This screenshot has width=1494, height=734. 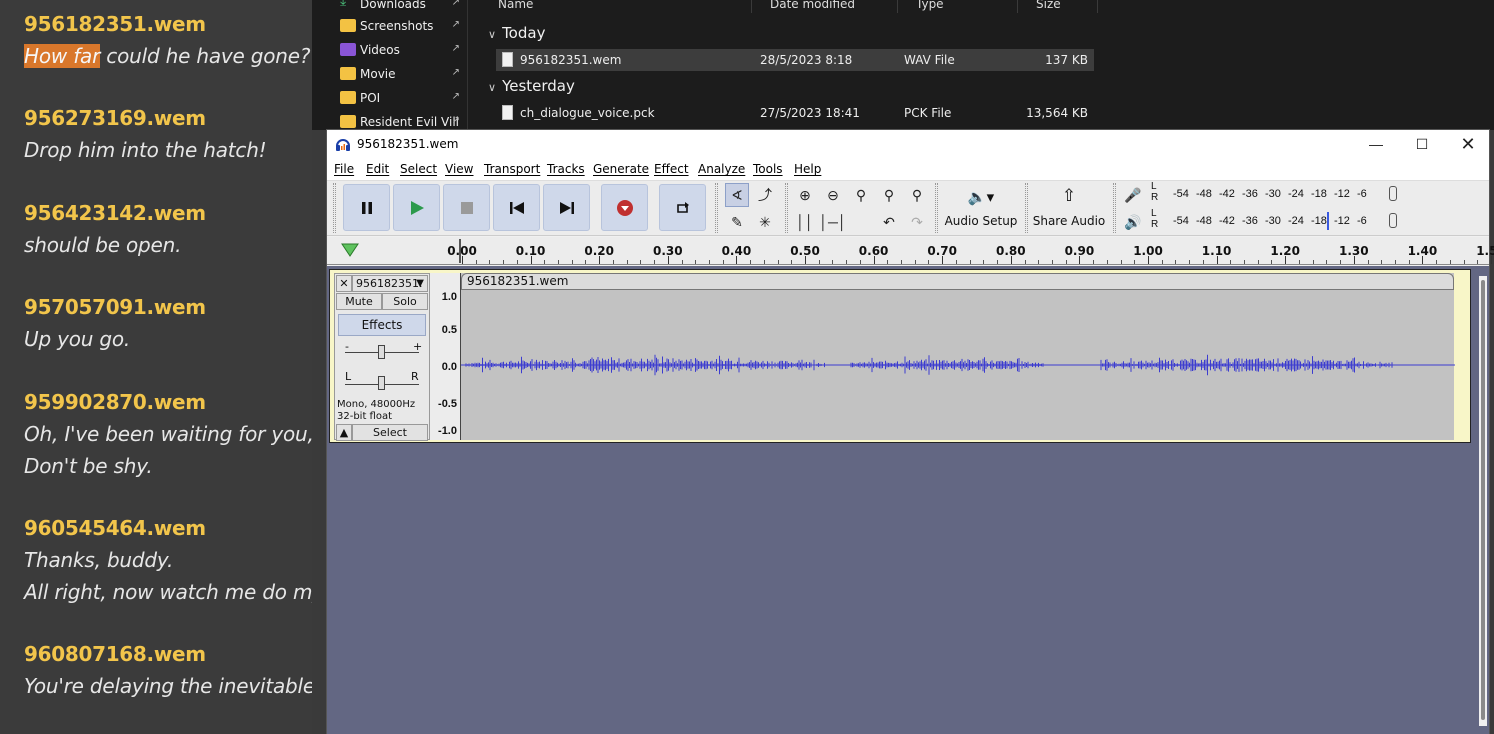 I want to click on play-icon, so click(x=417, y=207).